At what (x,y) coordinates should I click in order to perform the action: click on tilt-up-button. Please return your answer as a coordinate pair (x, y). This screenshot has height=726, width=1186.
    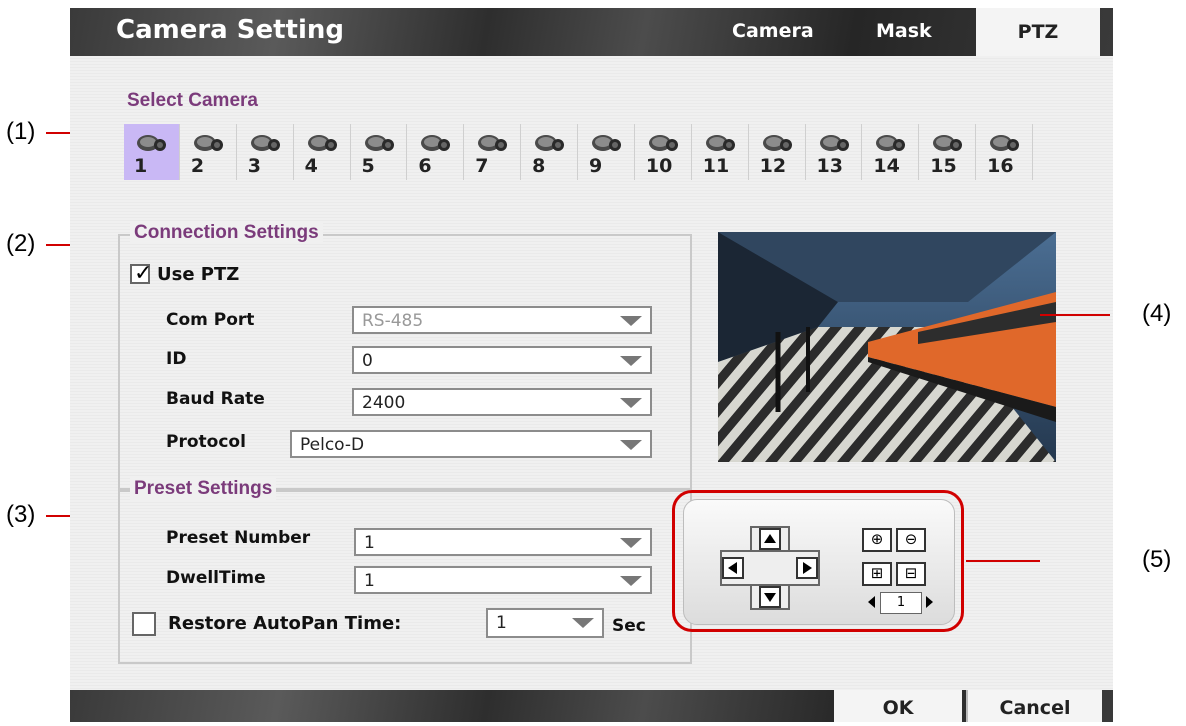
    Looking at the image, I should click on (770, 539).